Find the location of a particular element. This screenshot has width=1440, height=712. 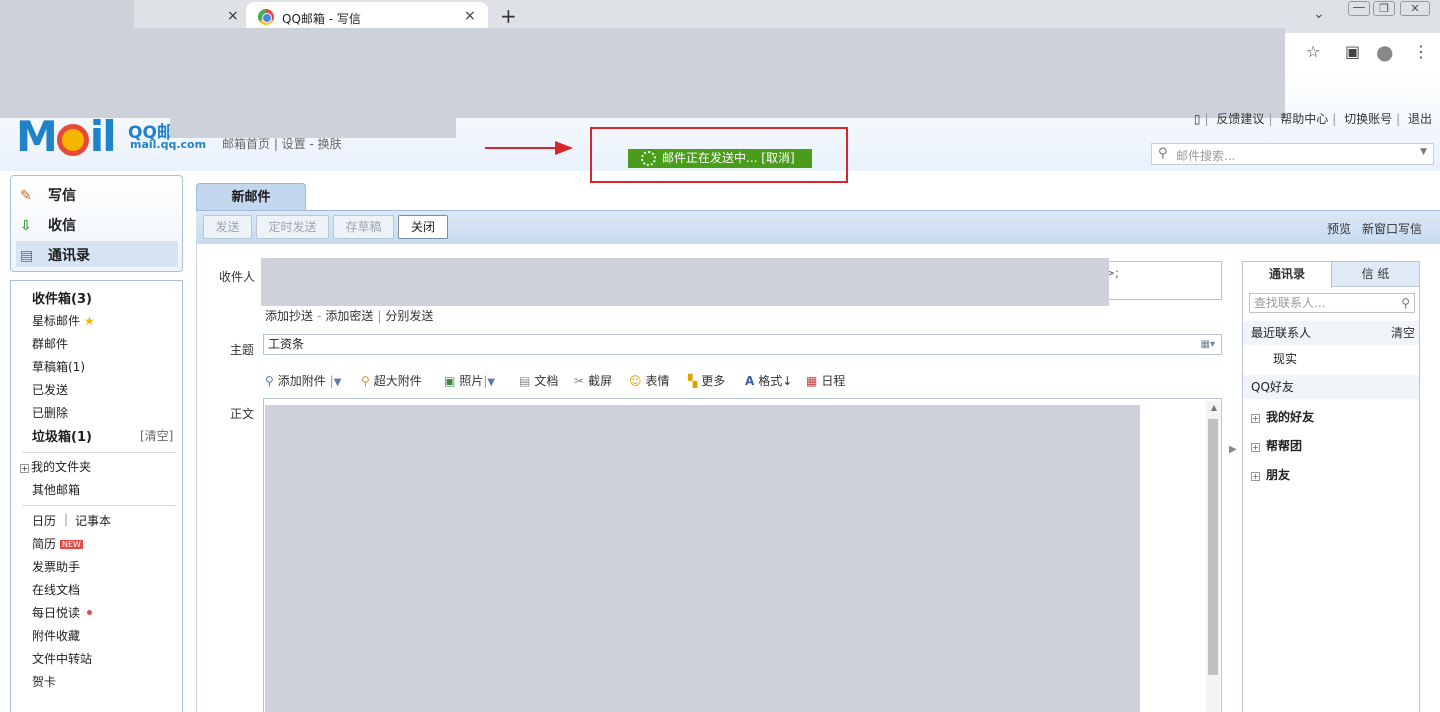

other-mailbox-link: 其他邮箱 is located at coordinates (56, 489).